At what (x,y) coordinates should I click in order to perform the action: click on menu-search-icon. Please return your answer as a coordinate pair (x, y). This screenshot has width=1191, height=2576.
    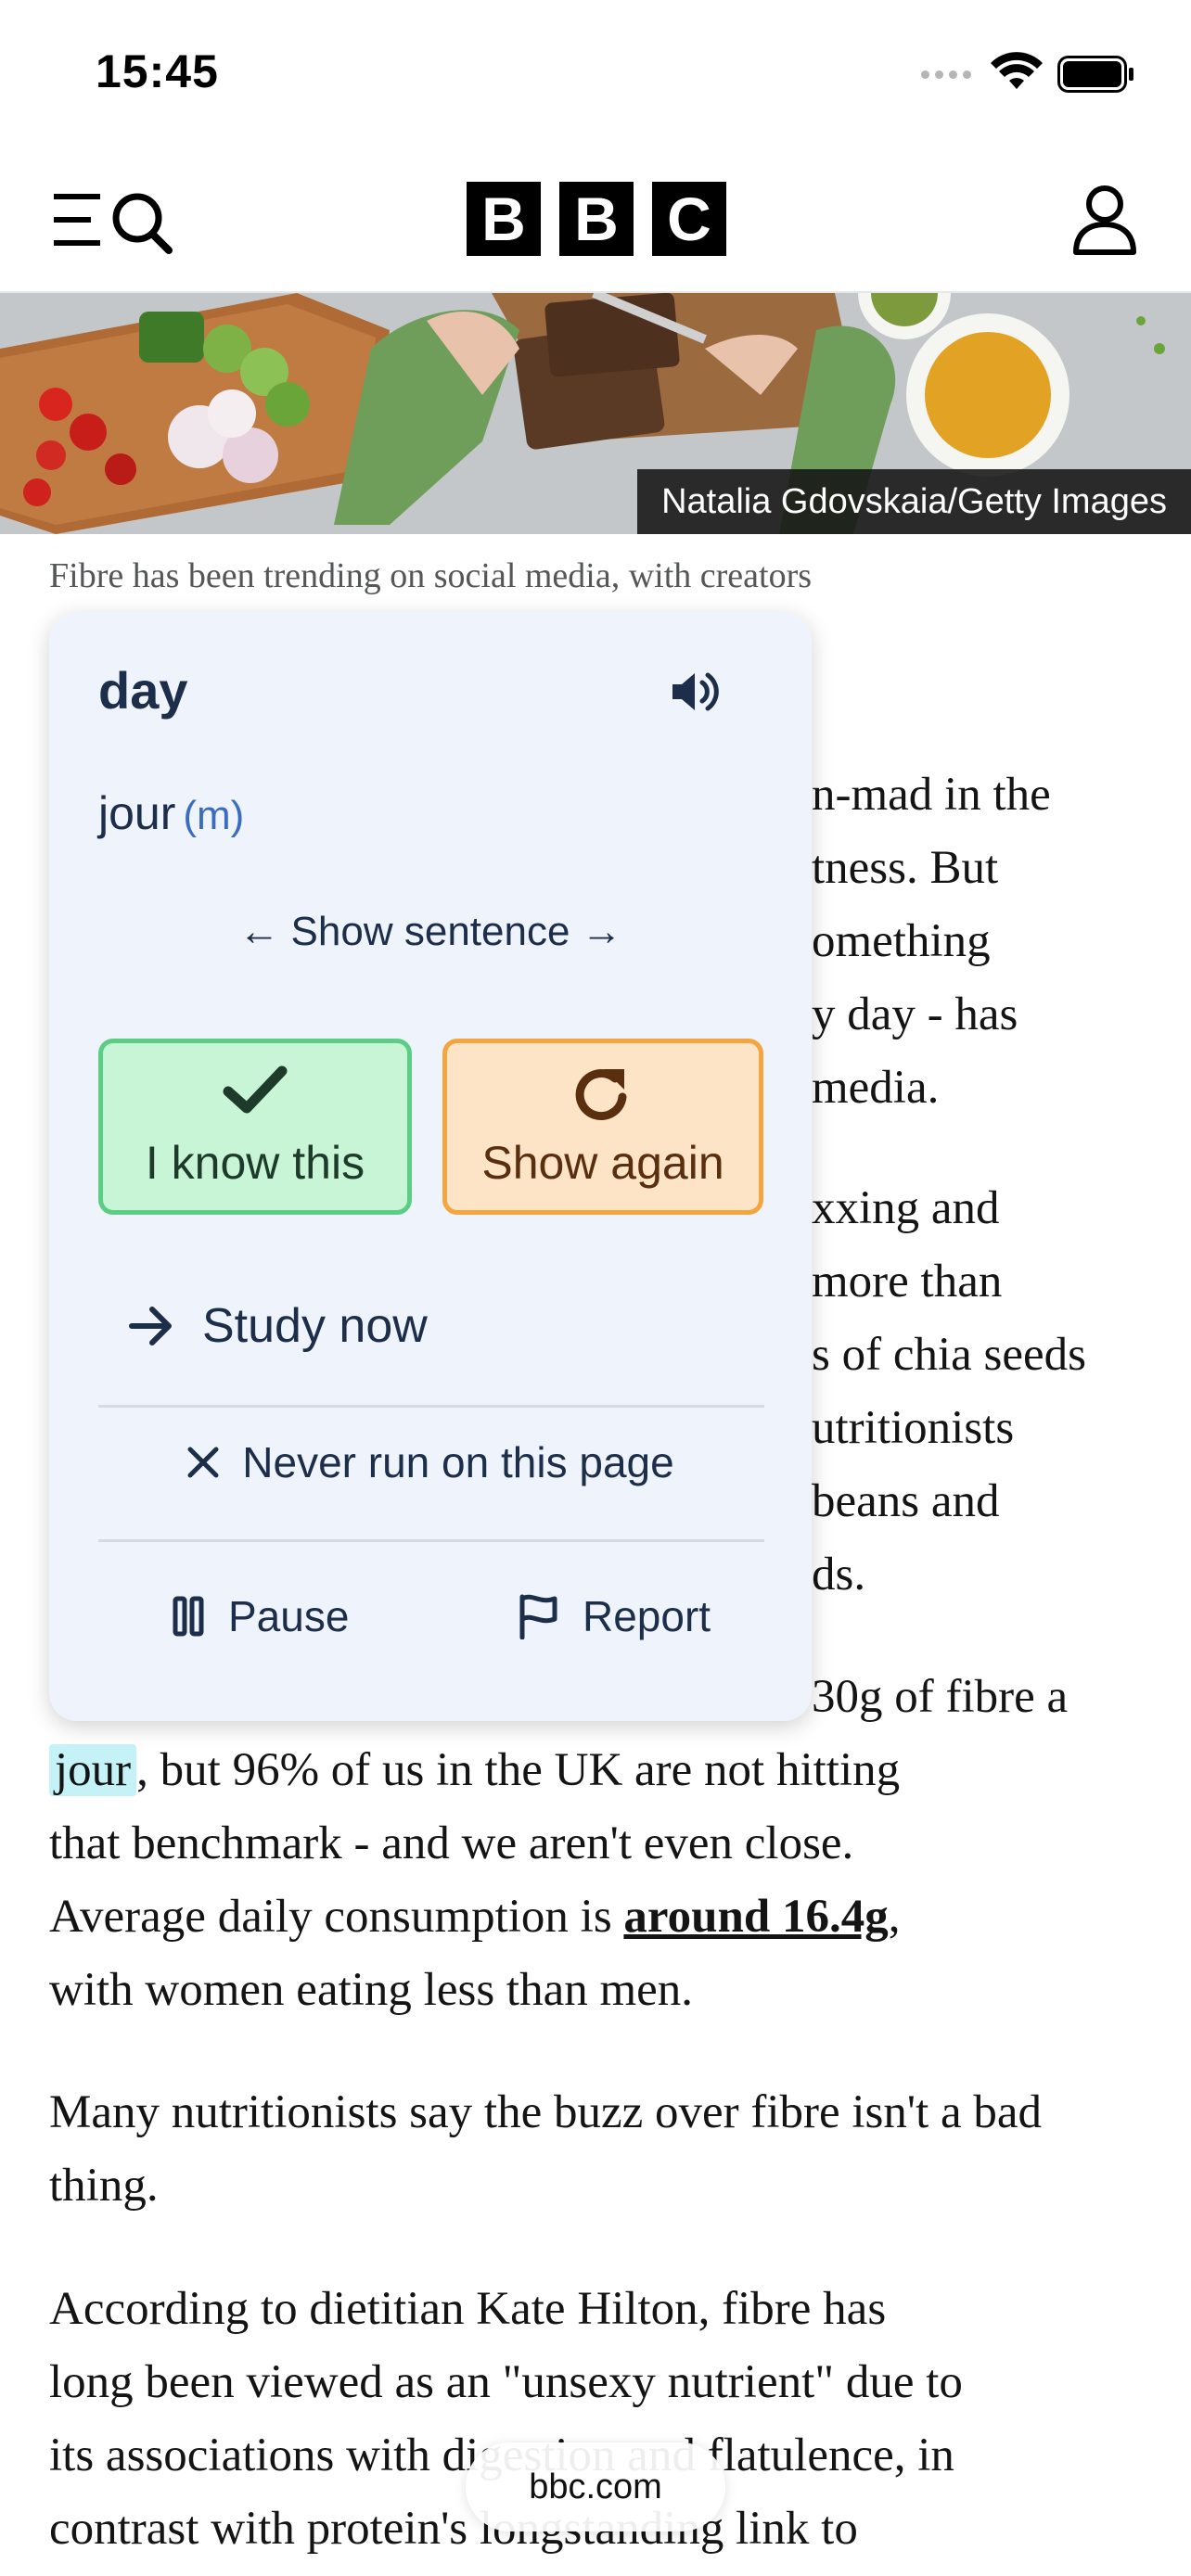
    Looking at the image, I should click on (113, 220).